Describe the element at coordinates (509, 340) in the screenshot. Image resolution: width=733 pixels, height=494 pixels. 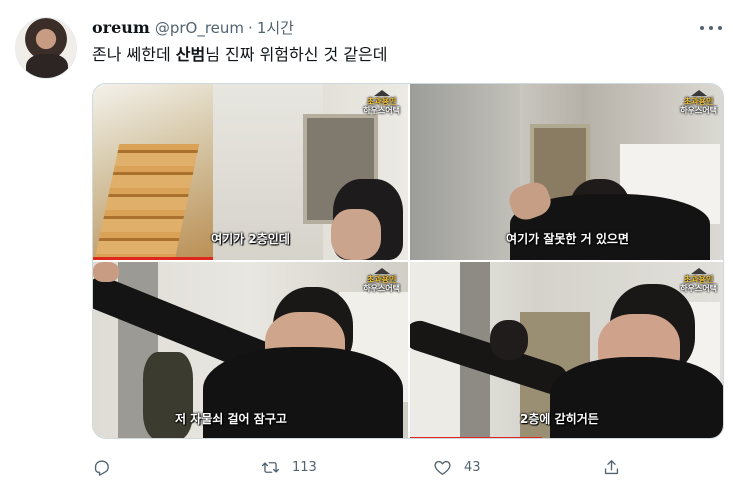
I see `second-person-head` at that location.